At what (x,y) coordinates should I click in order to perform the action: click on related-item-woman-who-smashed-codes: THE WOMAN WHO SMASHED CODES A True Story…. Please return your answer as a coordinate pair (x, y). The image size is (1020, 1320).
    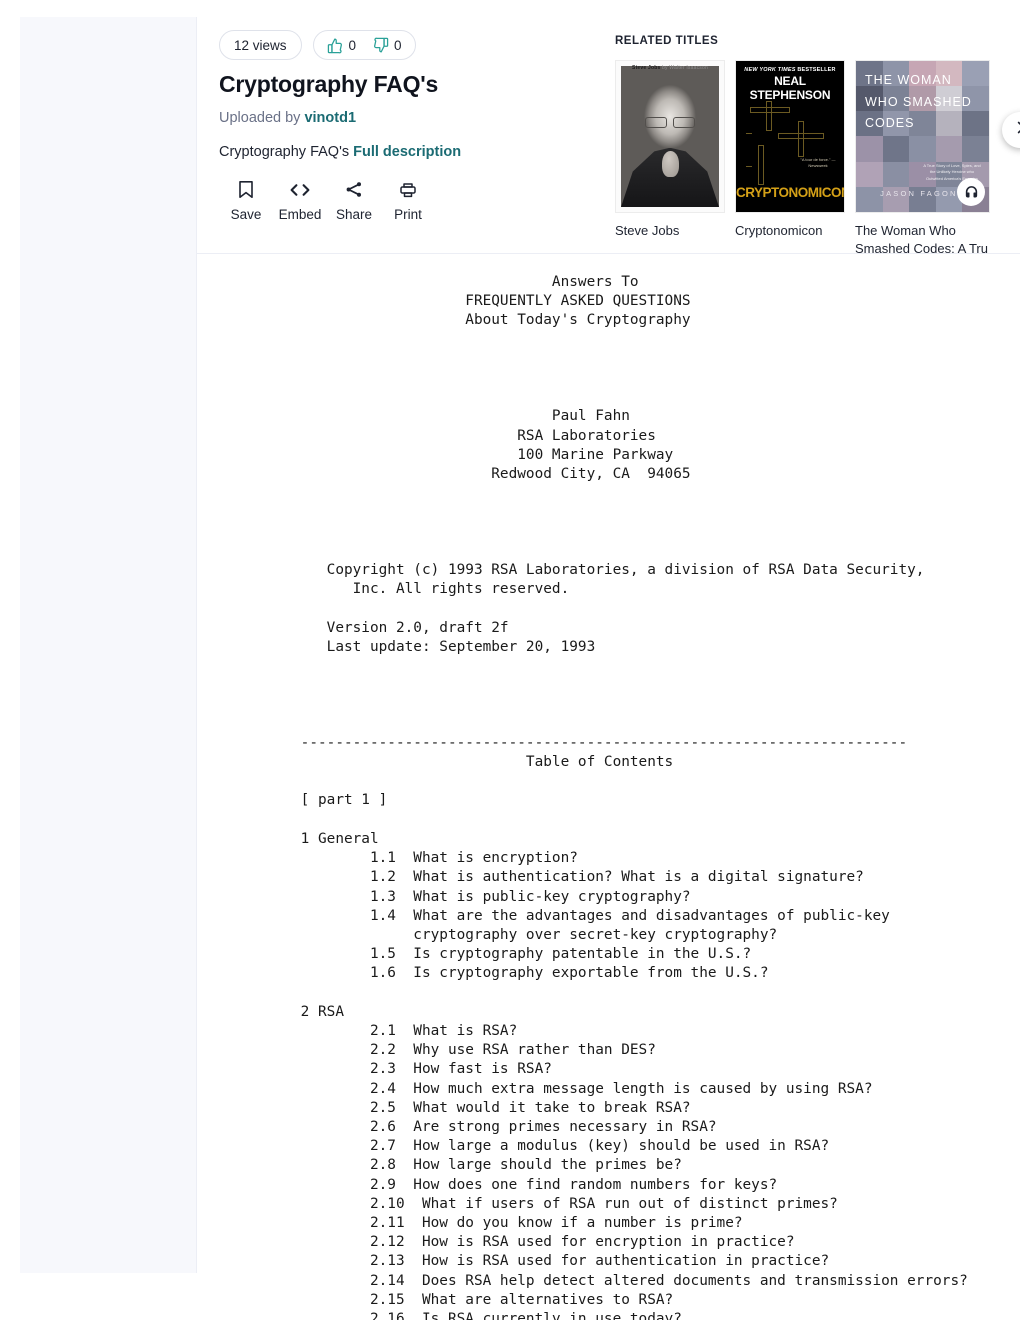
    Looking at the image, I should click on (922, 158).